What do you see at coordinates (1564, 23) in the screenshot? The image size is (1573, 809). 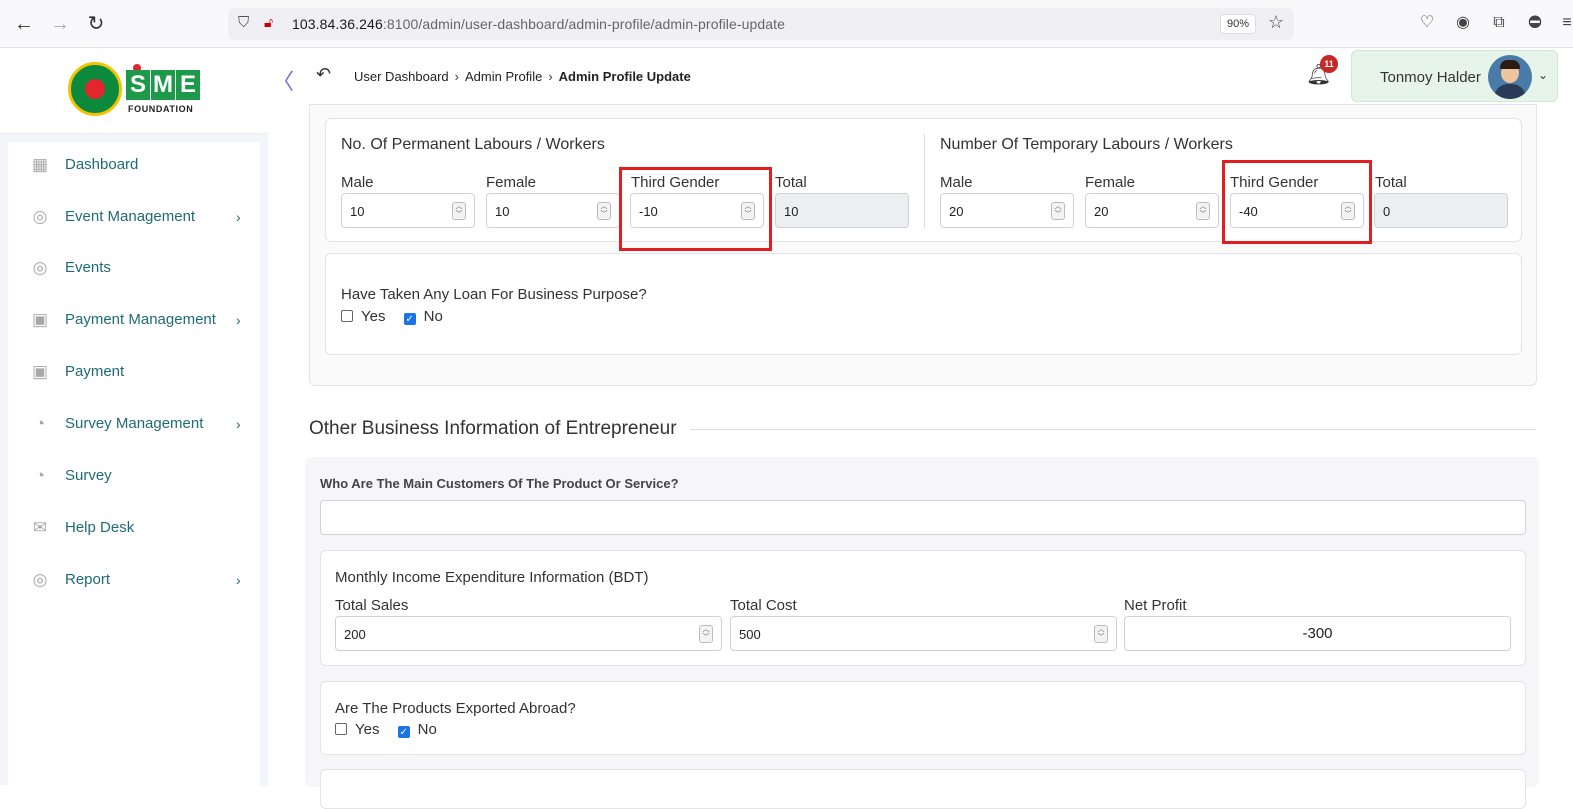 I see `menu-icon: ≡` at bounding box center [1564, 23].